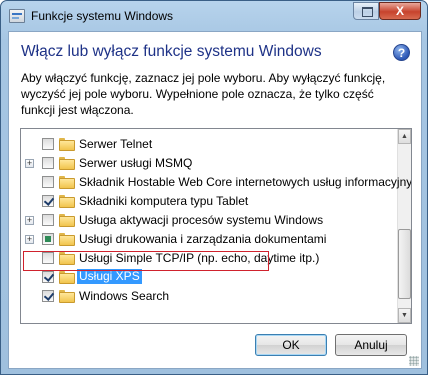 Image resolution: width=428 pixels, height=375 pixels. What do you see at coordinates (210, 296) in the screenshot?
I see `feature-row: Windows Search` at bounding box center [210, 296].